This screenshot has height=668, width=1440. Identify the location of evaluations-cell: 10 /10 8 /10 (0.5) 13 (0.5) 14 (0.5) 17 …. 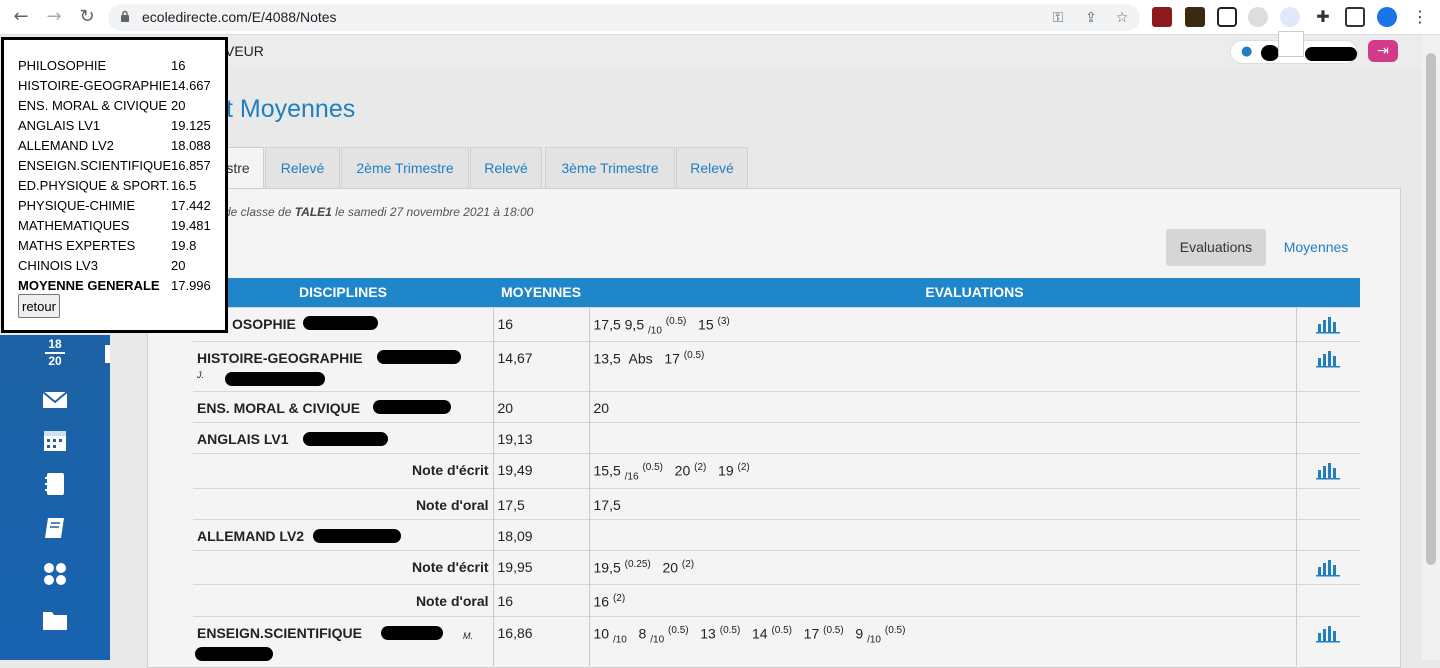
(942, 640).